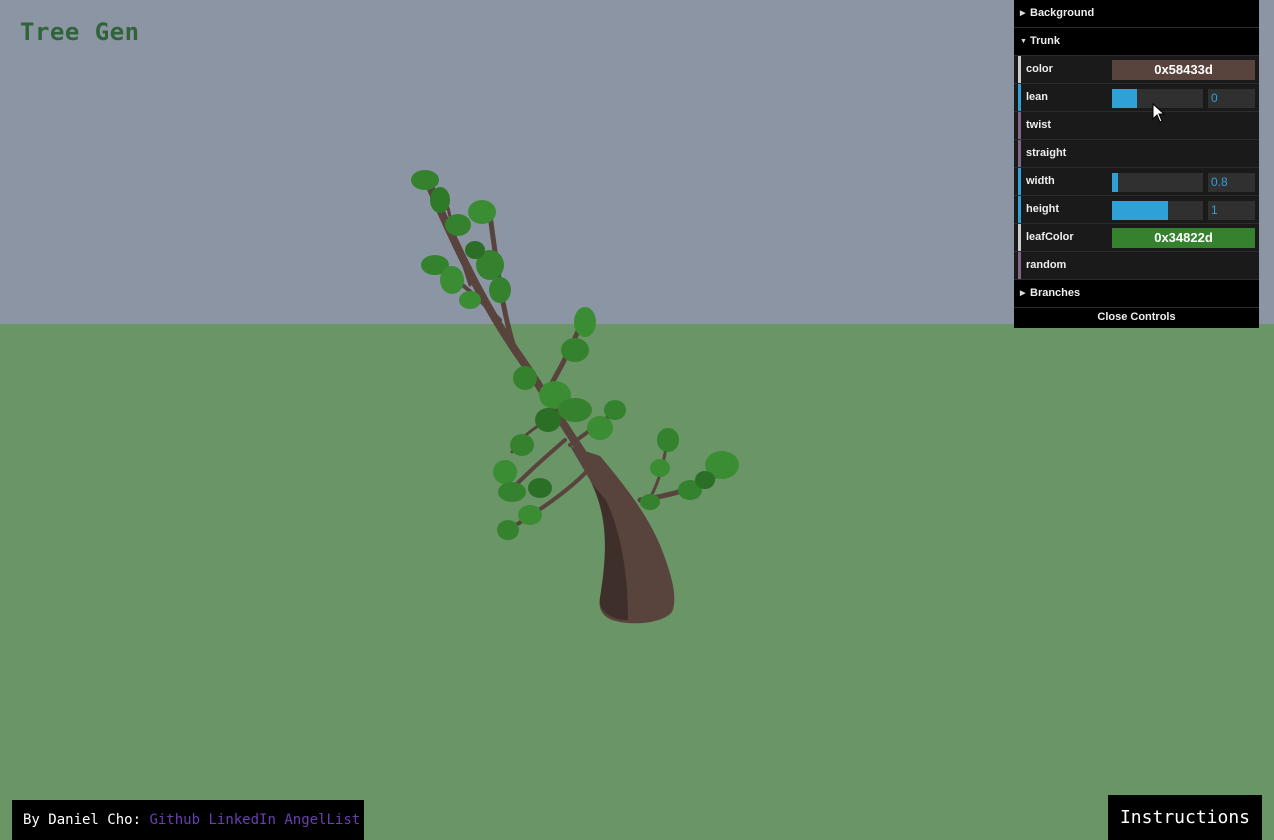  Describe the element at coordinates (1023, 41) in the screenshot. I see `triangle-down-icon: ▼` at that location.